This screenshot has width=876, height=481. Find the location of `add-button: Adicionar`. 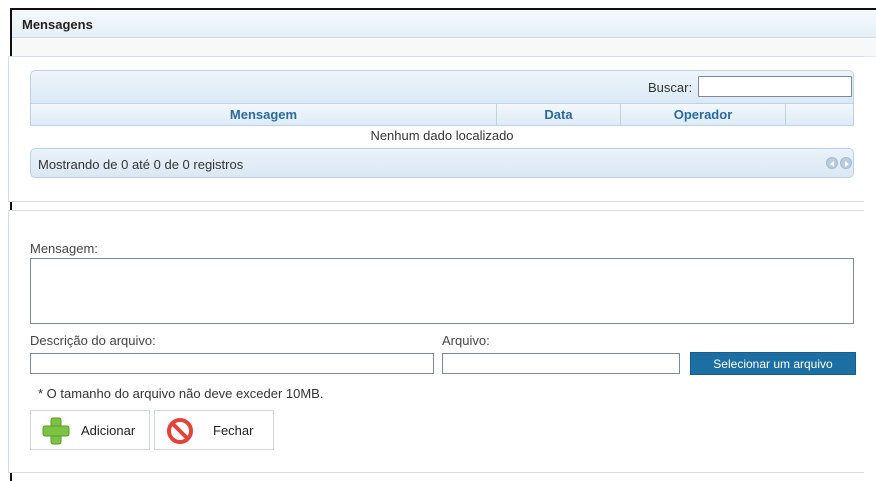

add-button: Adicionar is located at coordinates (90, 430).